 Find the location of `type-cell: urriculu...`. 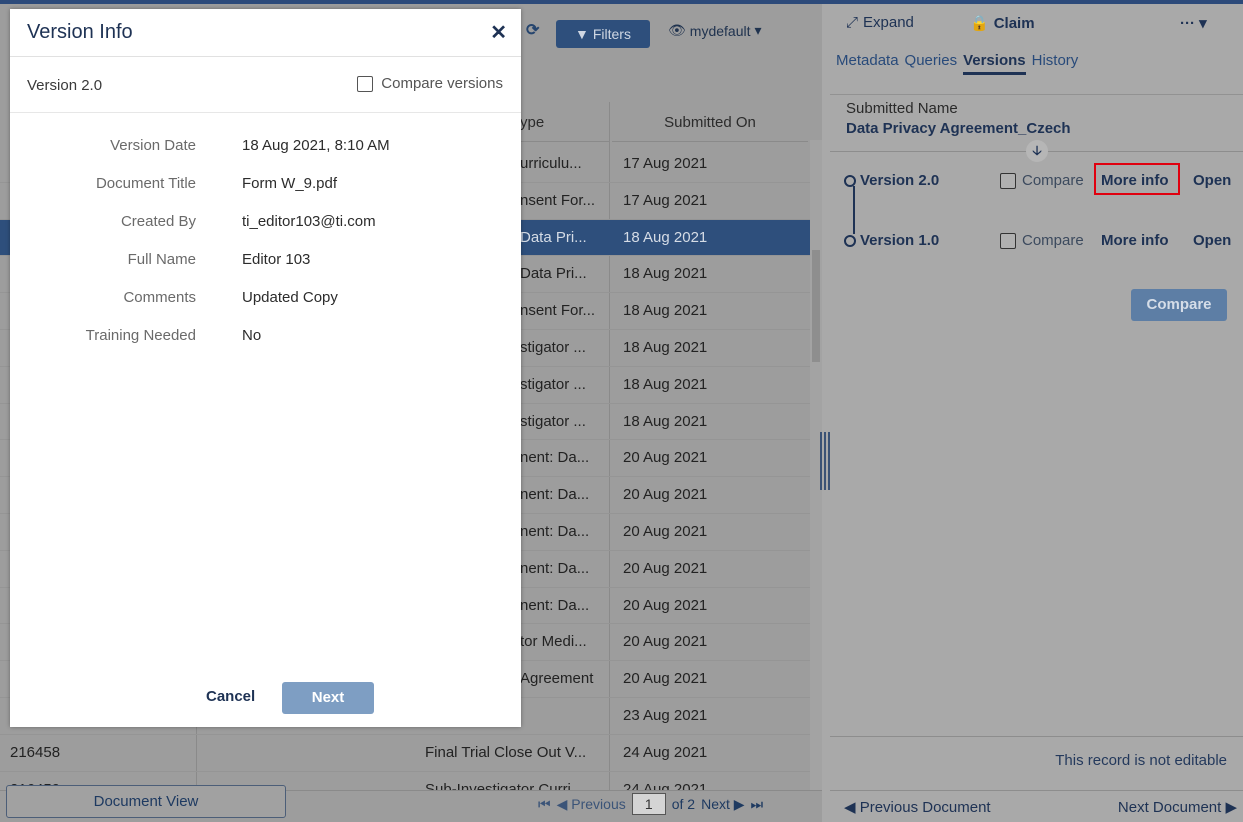

type-cell: urriculu... is located at coordinates (551, 163).